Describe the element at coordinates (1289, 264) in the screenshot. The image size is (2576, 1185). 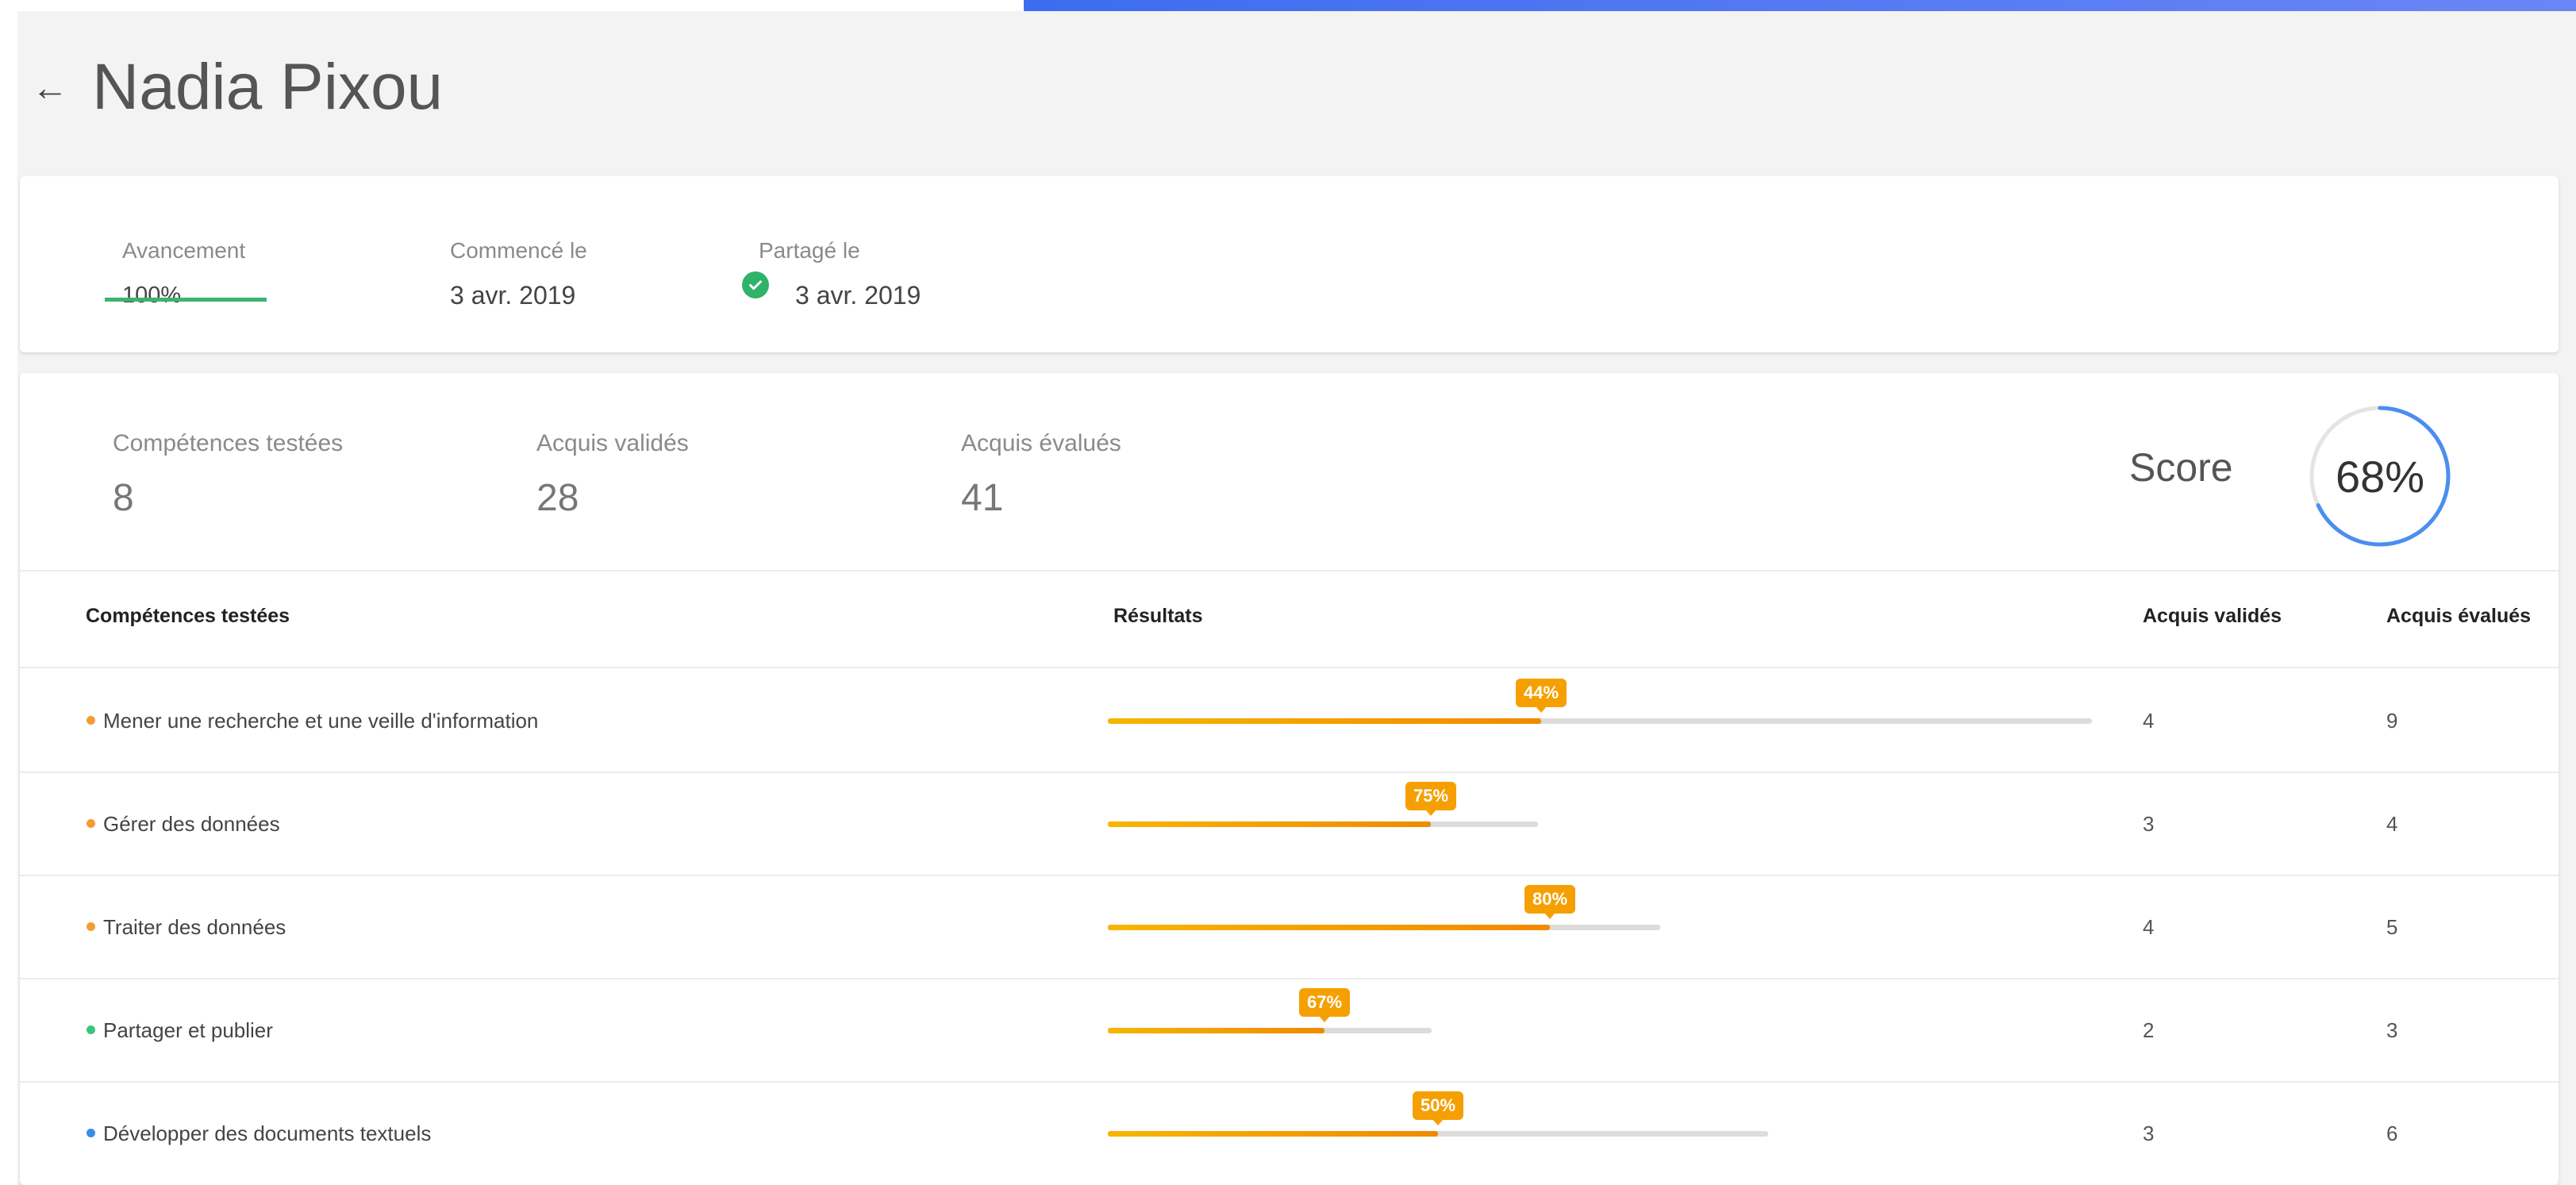
I see `summary-card` at that location.